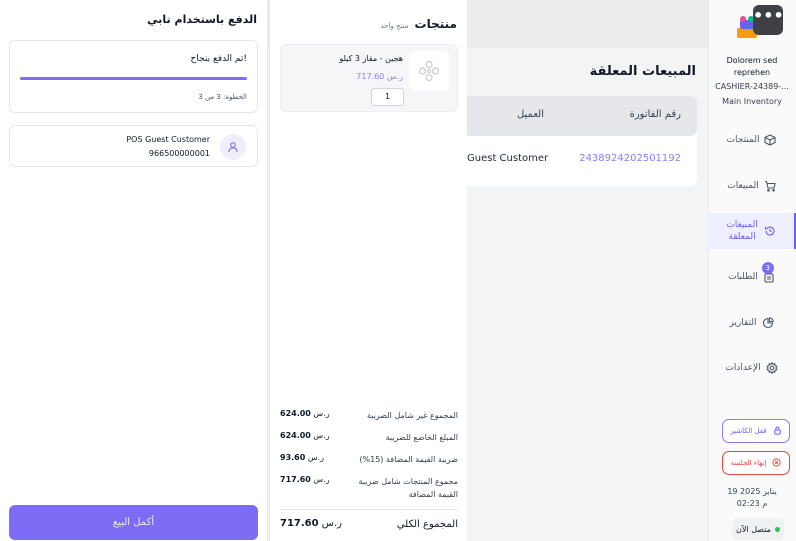 The height and width of the screenshot is (541, 796). Describe the element at coordinates (753, 529) in the screenshot. I see `connection-status-label: متصل الآن` at that location.